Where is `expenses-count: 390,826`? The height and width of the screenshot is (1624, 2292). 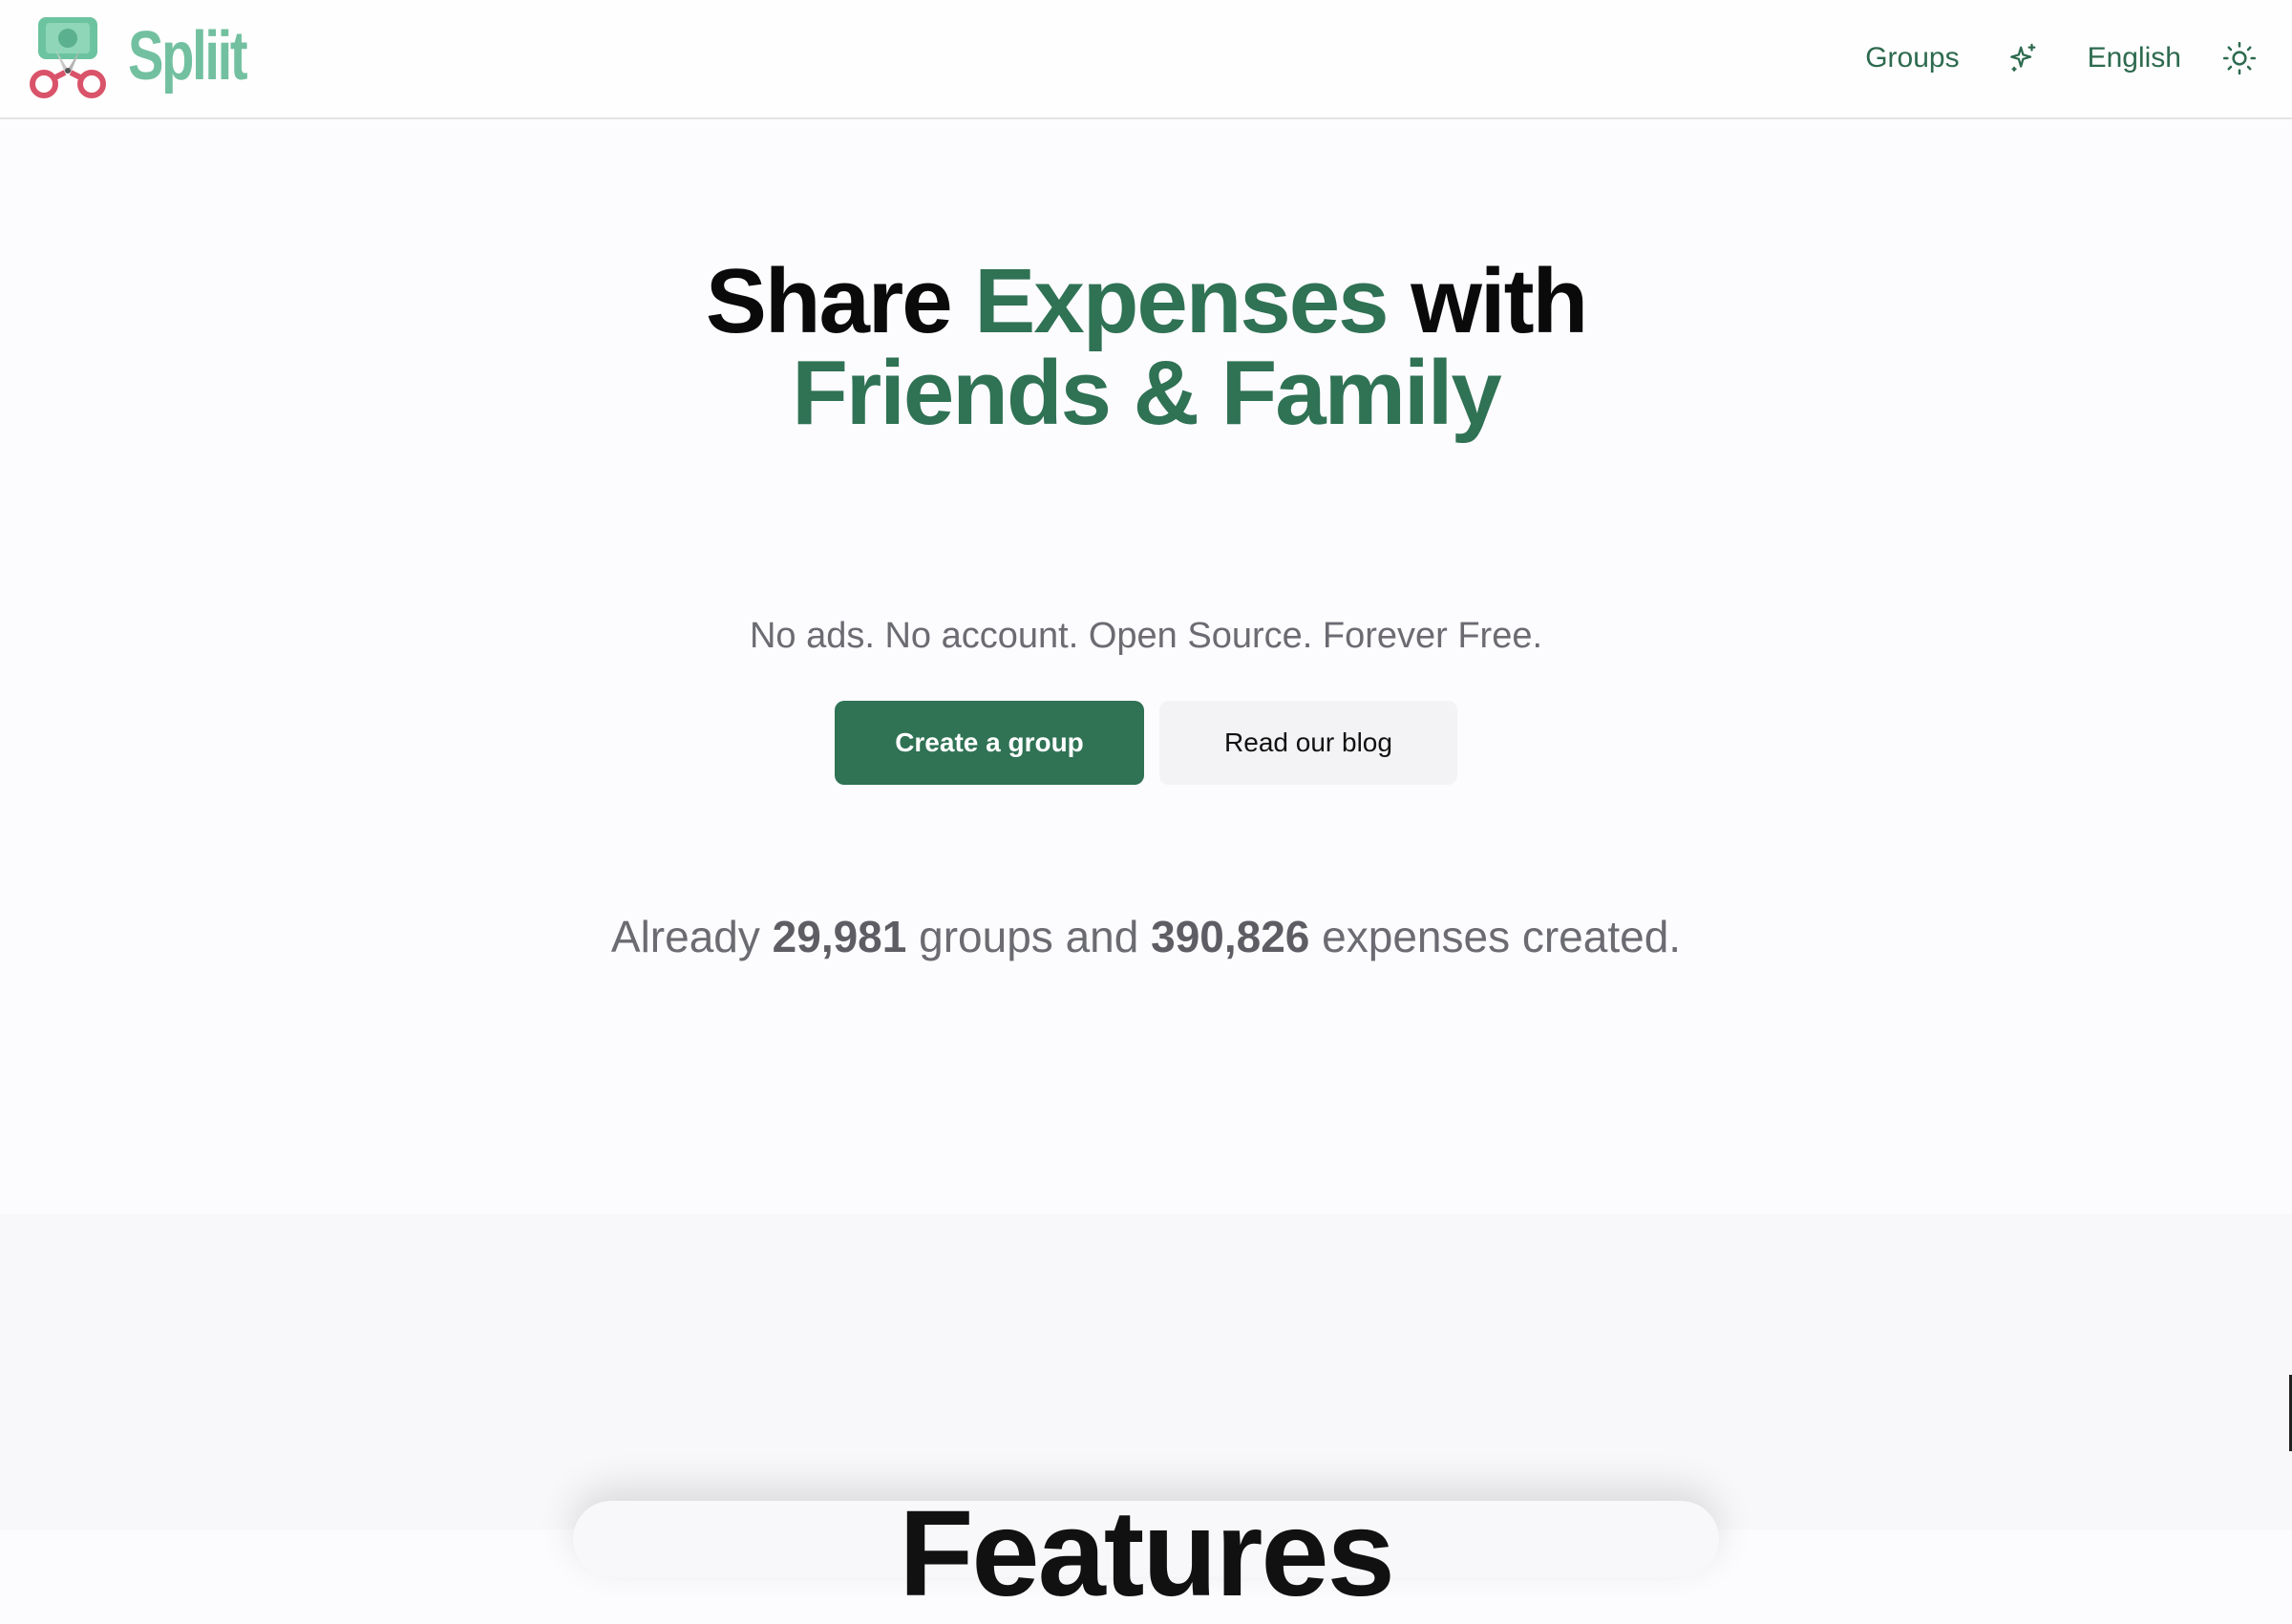 expenses-count: 390,826 is located at coordinates (1230, 936).